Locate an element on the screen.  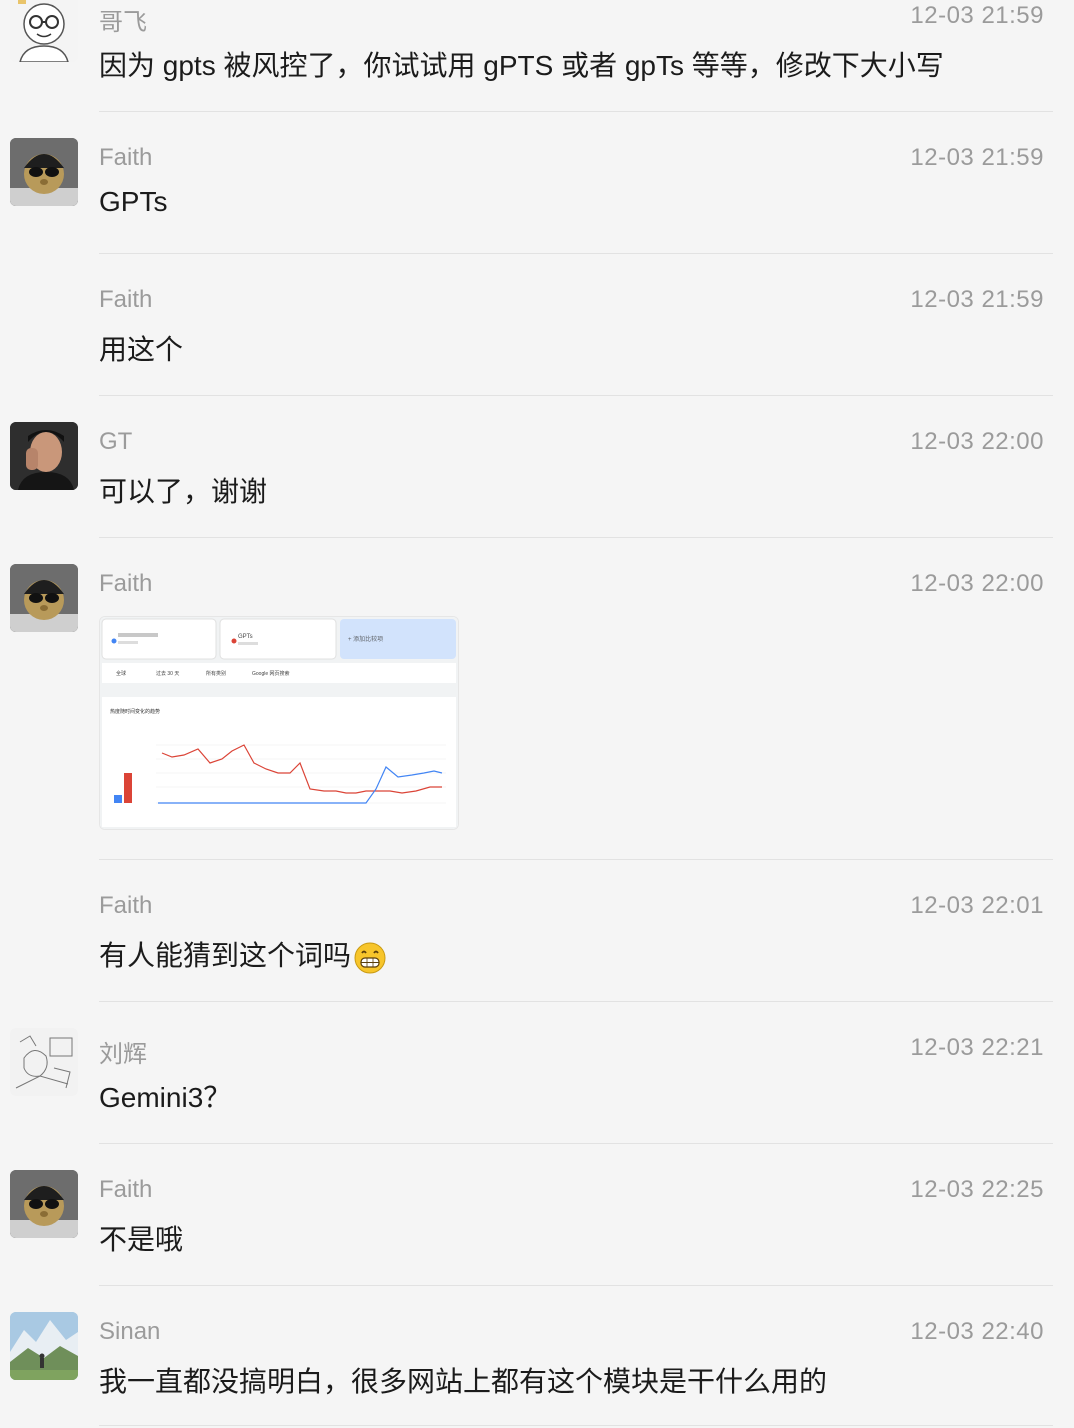
avg-bar-red is located at coordinates (128, 788).